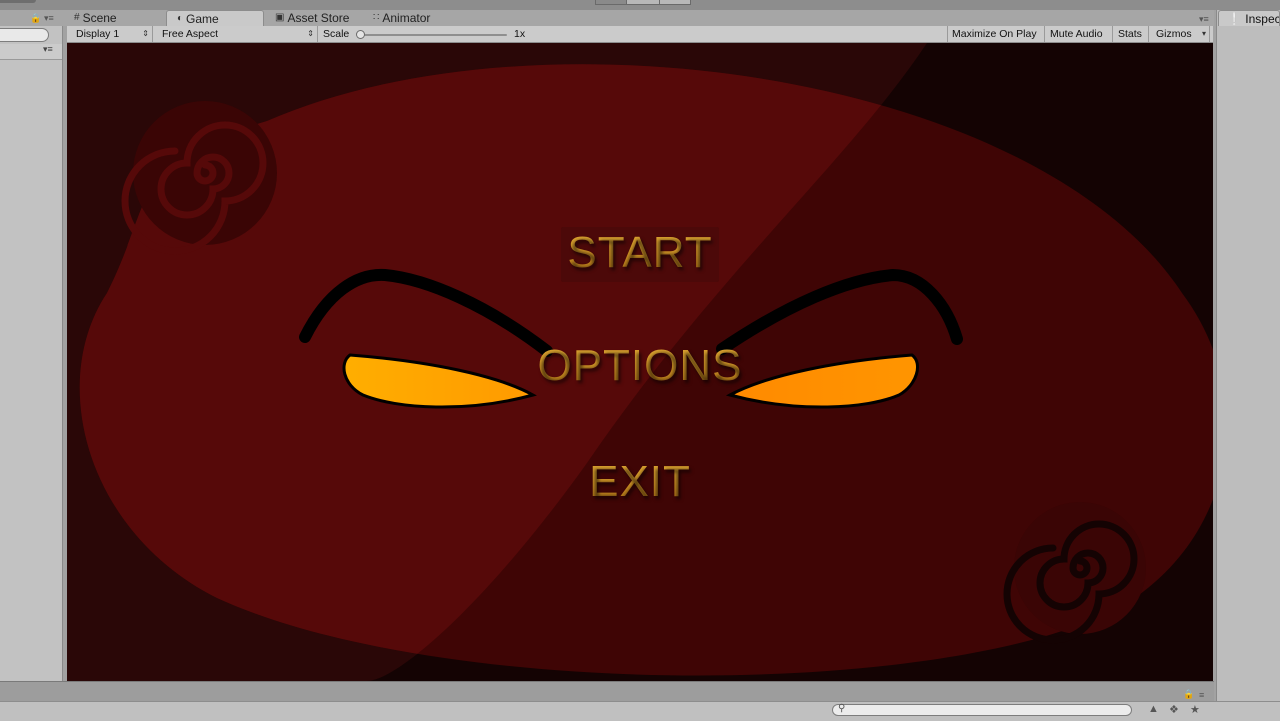 The height and width of the screenshot is (721, 1280). What do you see at coordinates (434, 35) in the screenshot?
I see `scale-slider-track` at bounding box center [434, 35].